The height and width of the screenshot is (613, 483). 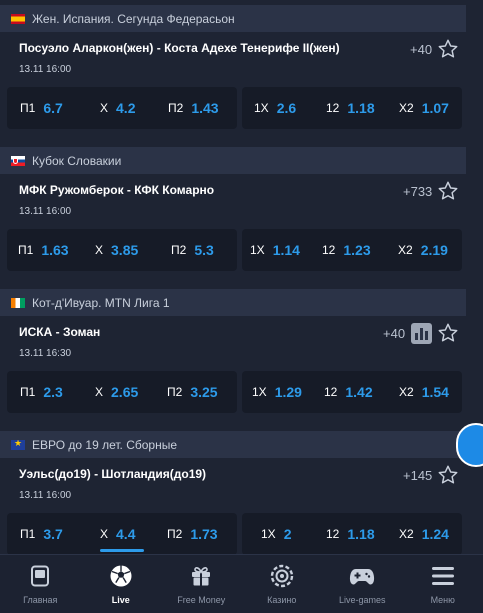 What do you see at coordinates (417, 475) in the screenshot?
I see `more-markets-link: +145` at bounding box center [417, 475].